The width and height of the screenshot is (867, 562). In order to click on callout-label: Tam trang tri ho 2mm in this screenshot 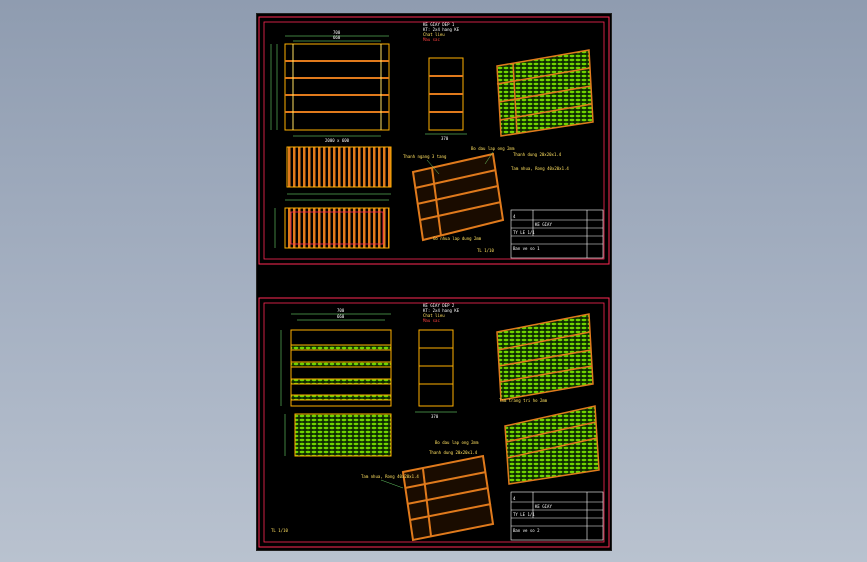, I will do `click(523, 400)`.